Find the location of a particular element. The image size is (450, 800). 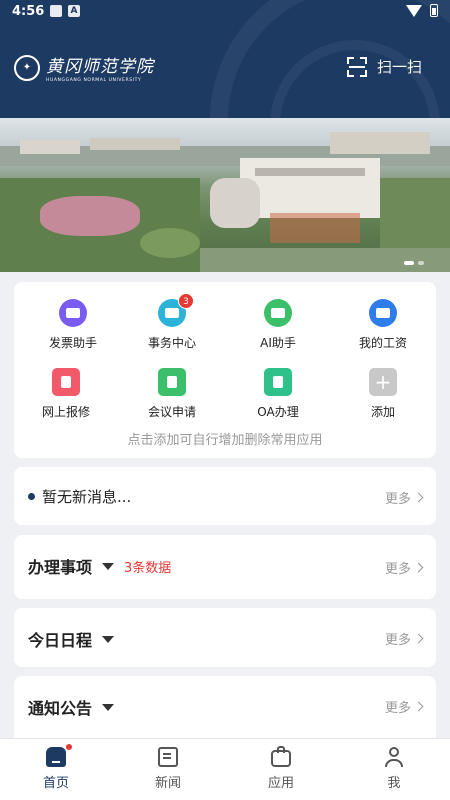

apps-hint: 点击添加可自行增加删除常用应用 is located at coordinates (225, 440).